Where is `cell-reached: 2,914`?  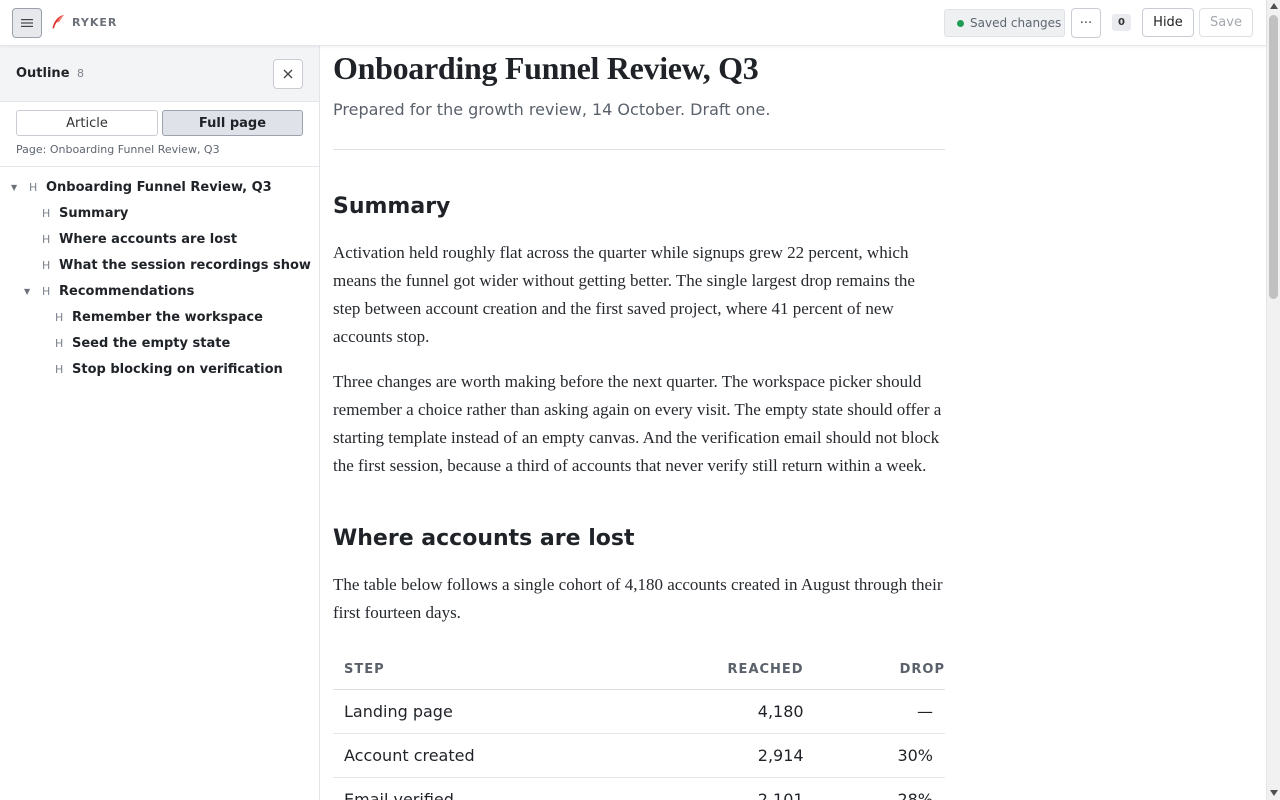 cell-reached: 2,914 is located at coordinates (708, 755).